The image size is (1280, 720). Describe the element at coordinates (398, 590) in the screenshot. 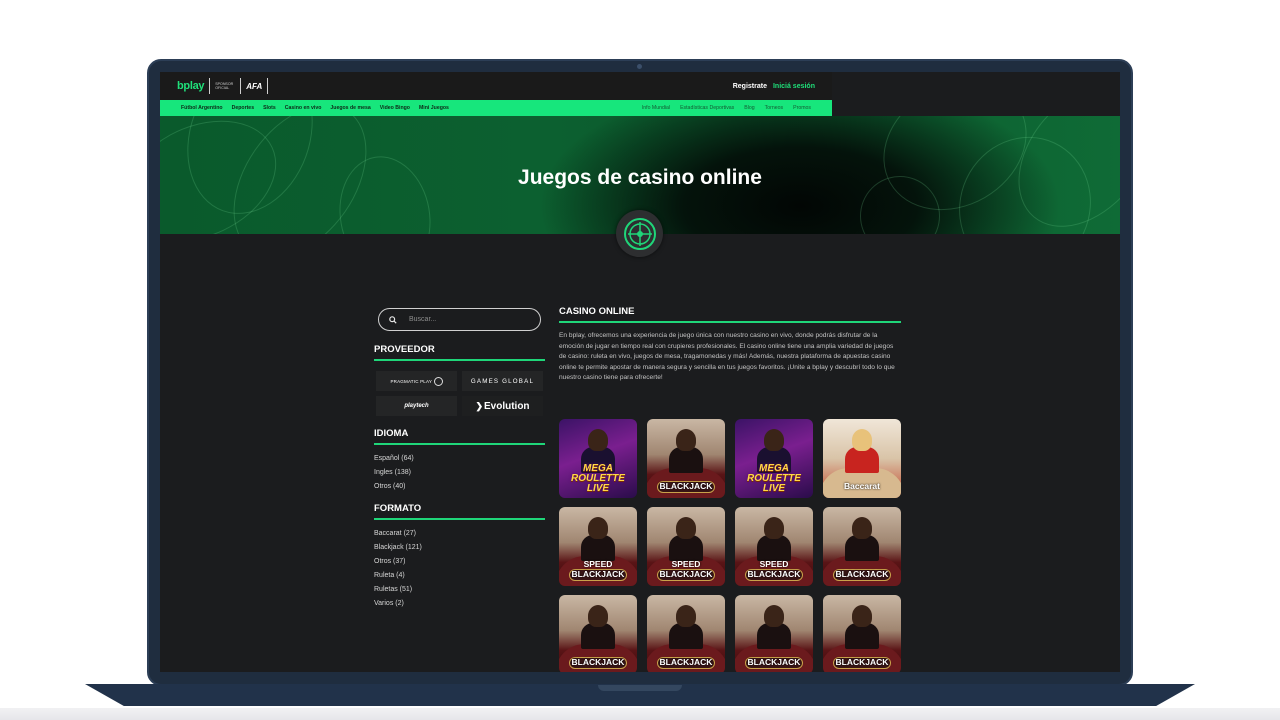

I see `filter-format-ruletas: Ruletas (51)` at that location.